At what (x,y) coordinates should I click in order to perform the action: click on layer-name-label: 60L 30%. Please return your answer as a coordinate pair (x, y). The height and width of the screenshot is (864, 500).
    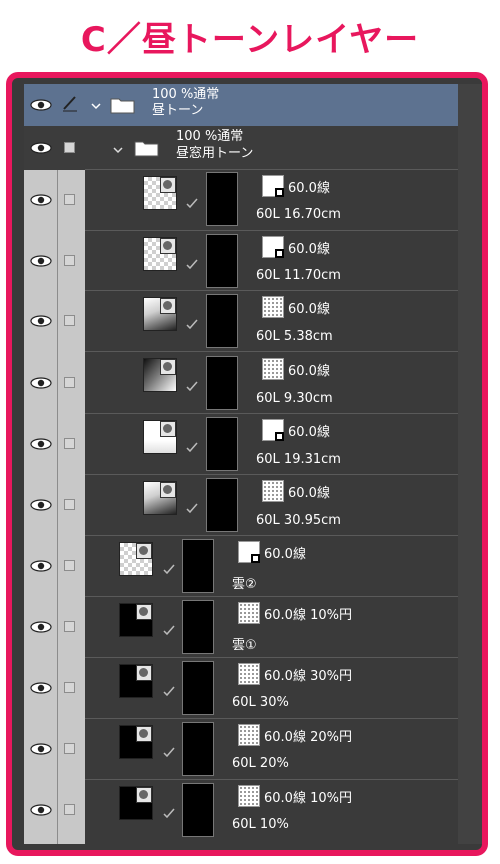
    Looking at the image, I should click on (260, 702).